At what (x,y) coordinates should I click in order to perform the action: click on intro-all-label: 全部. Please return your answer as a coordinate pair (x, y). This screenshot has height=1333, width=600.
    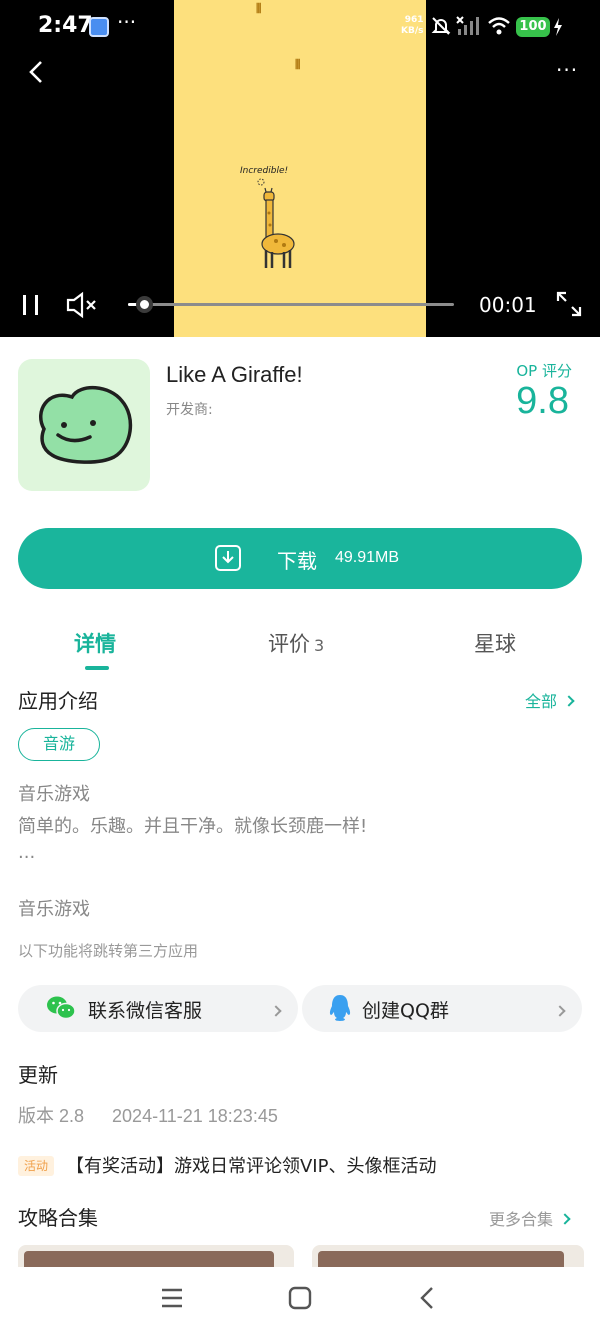
    Looking at the image, I should click on (541, 701).